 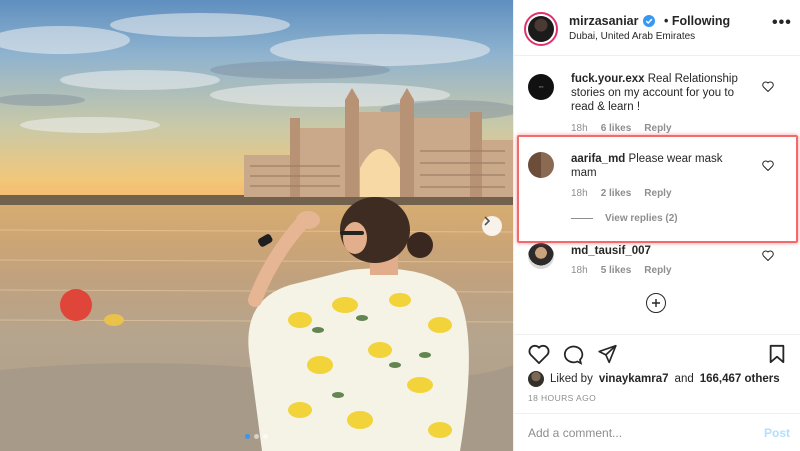 I want to click on liked-by-and: and, so click(x=684, y=379).